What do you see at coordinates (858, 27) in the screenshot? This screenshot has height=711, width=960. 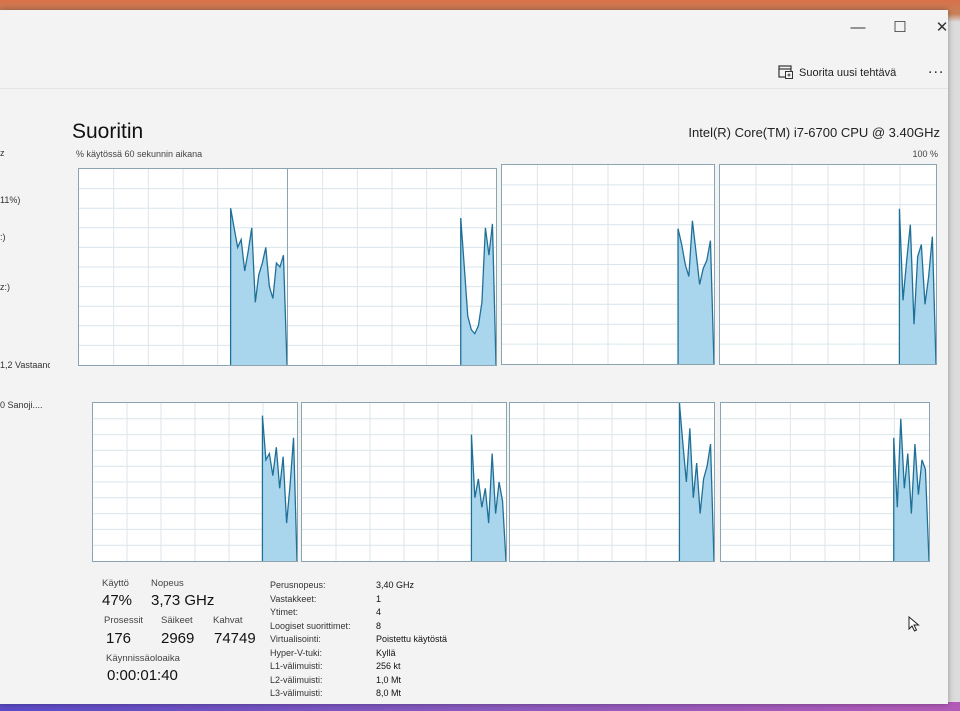 I see `minimize-button: —` at bounding box center [858, 27].